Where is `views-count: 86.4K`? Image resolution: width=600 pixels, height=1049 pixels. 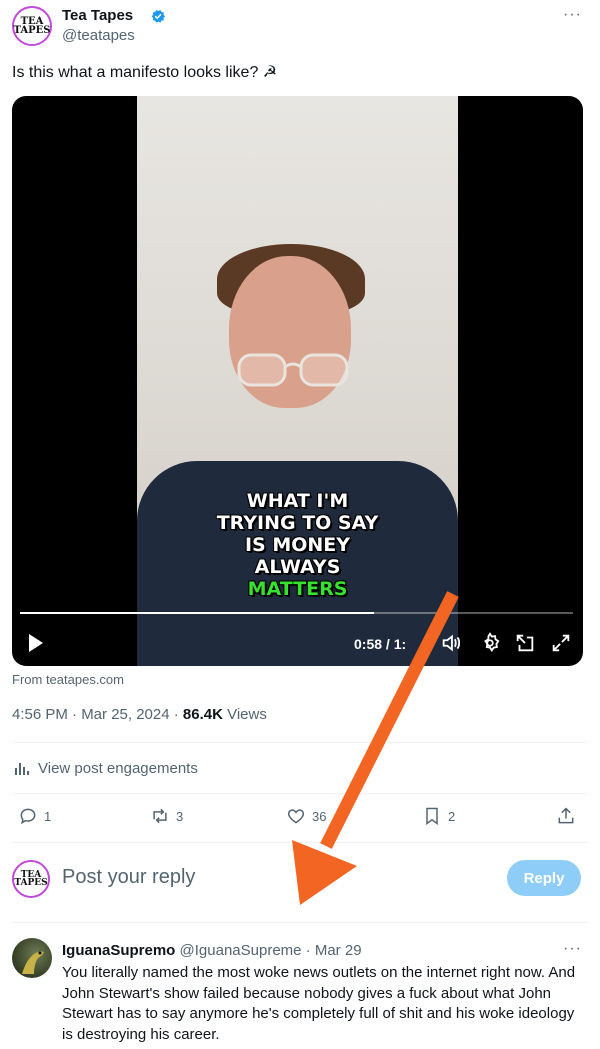
views-count: 86.4K is located at coordinates (202, 714).